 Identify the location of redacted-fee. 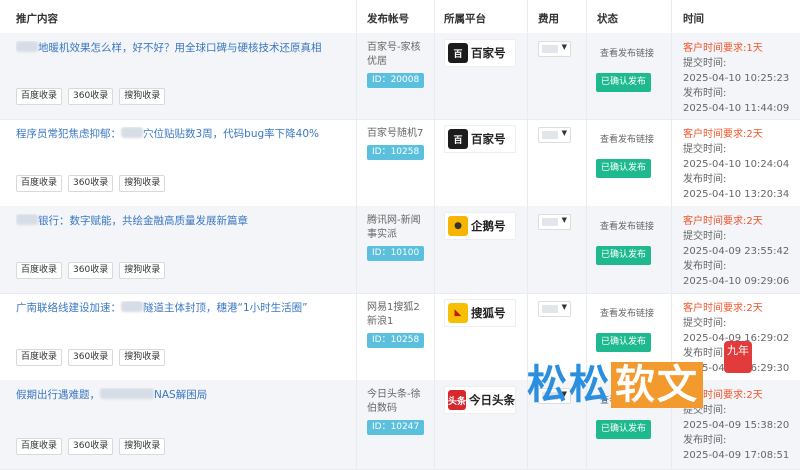
(550, 309).